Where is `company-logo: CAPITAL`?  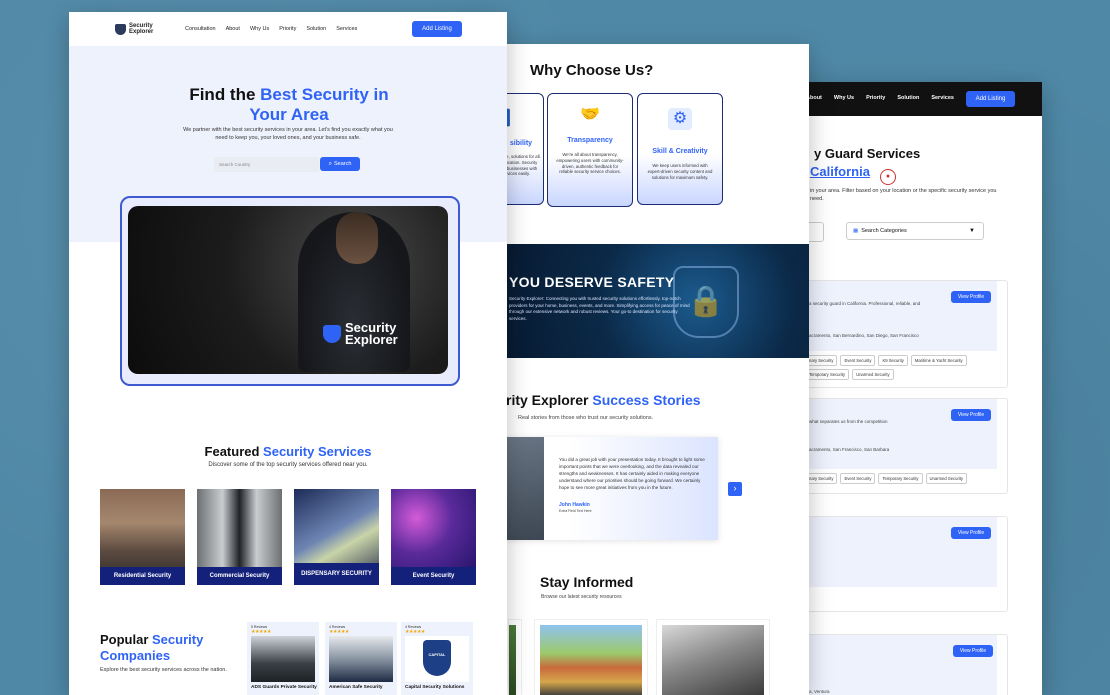
company-logo: CAPITAL is located at coordinates (437, 659).